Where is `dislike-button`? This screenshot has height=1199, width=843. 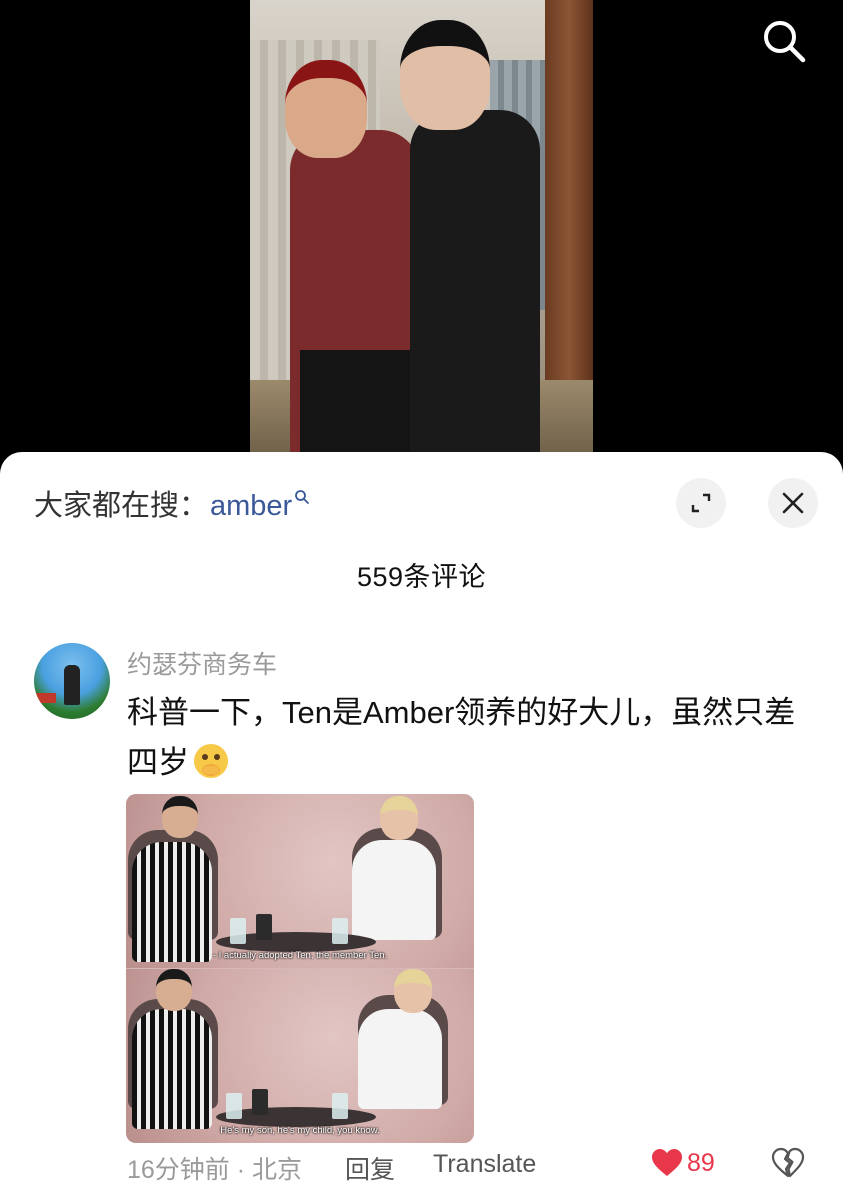
dislike-button is located at coordinates (788, 1166).